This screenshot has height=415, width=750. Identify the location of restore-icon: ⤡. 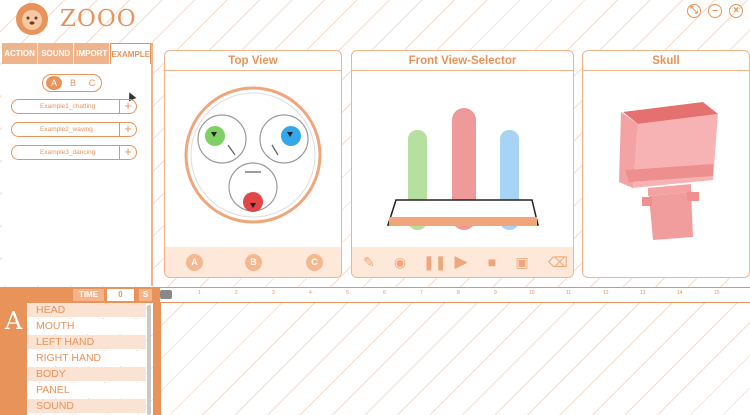
(694, 11).